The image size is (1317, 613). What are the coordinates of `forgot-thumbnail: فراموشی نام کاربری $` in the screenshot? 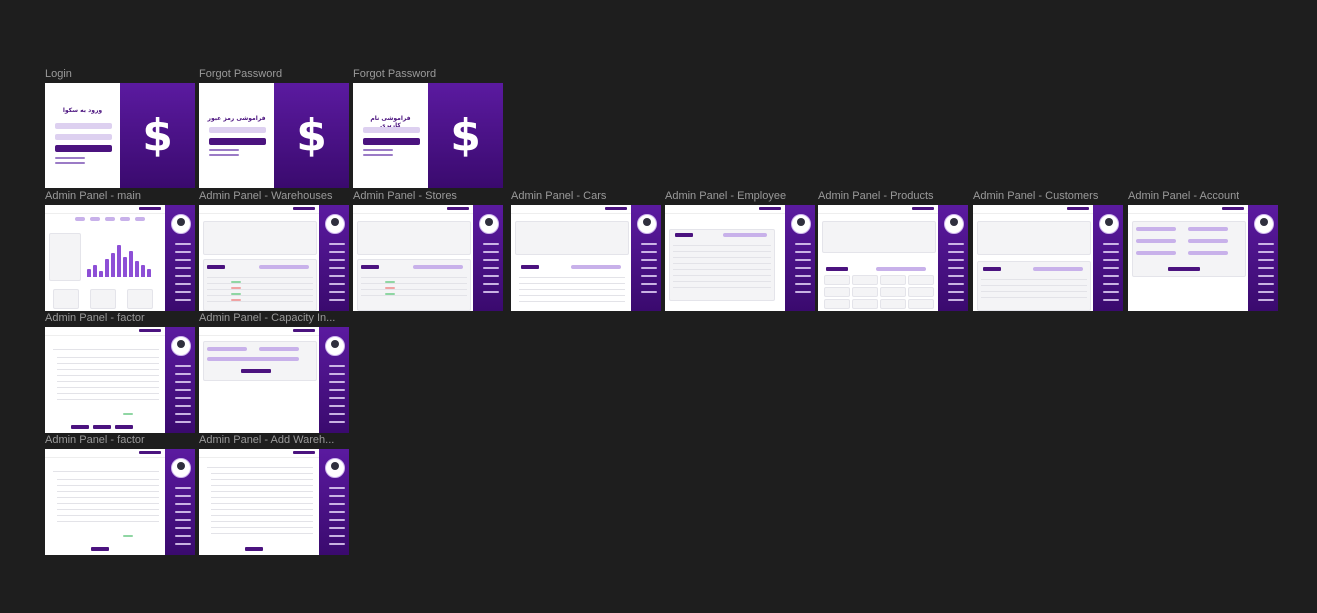 It's located at (428, 135).